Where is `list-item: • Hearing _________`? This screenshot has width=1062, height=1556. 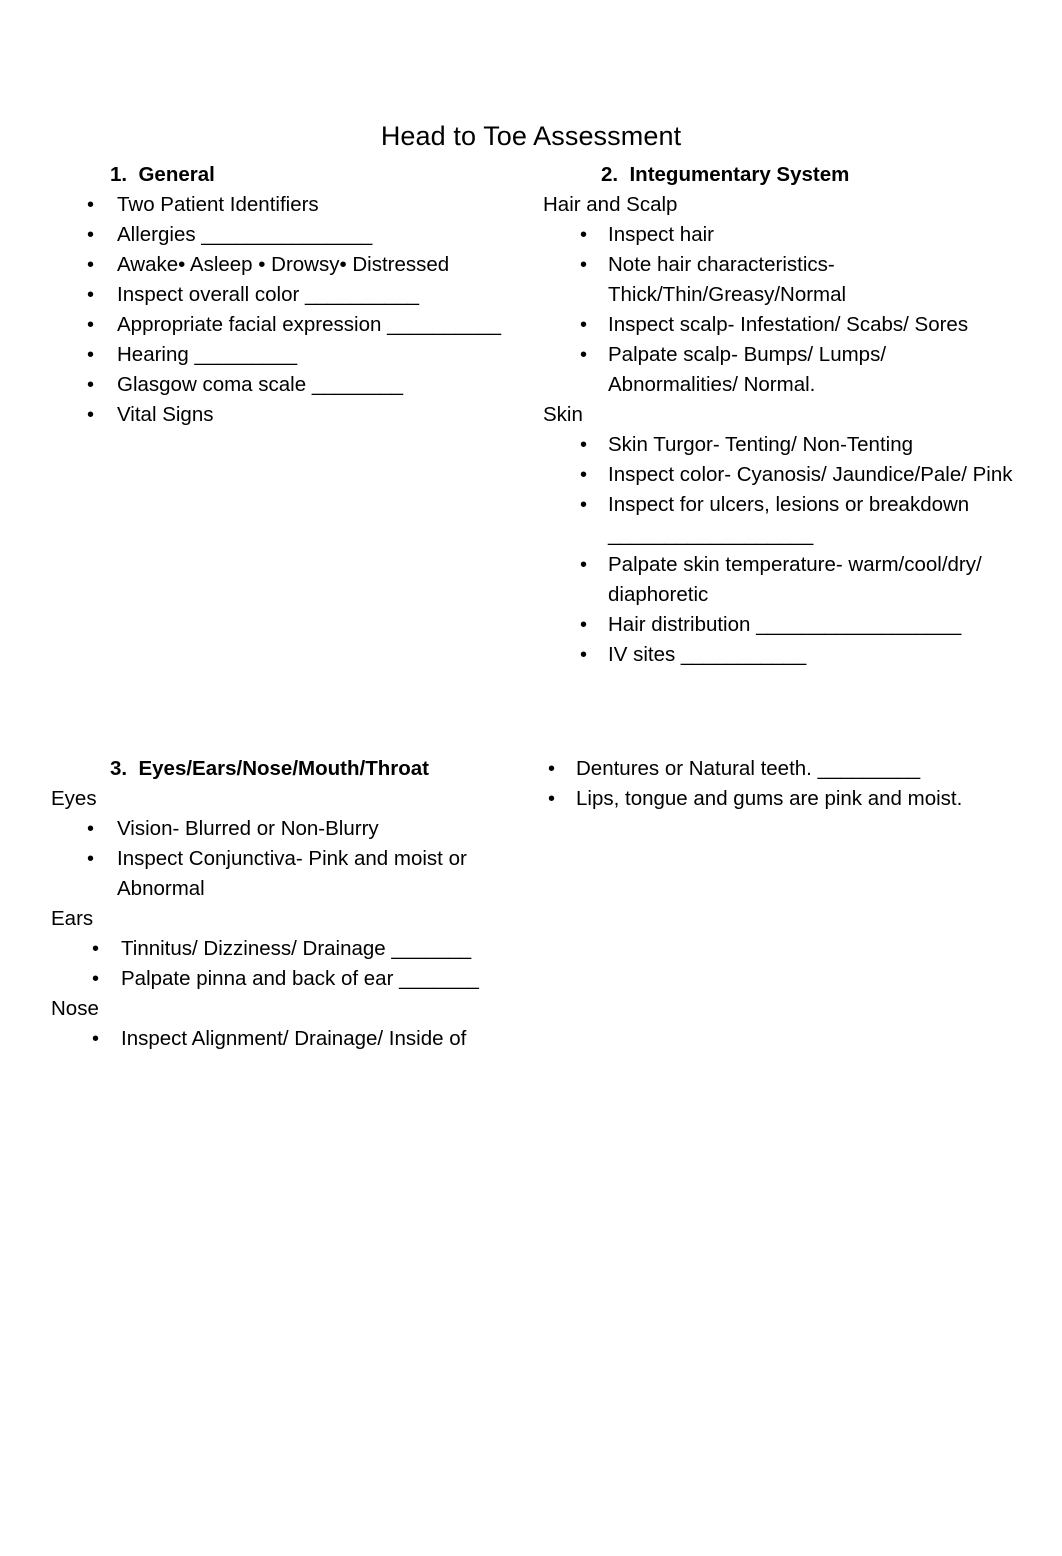
list-item: • Hearing _________ is located at coordinates (283, 355).